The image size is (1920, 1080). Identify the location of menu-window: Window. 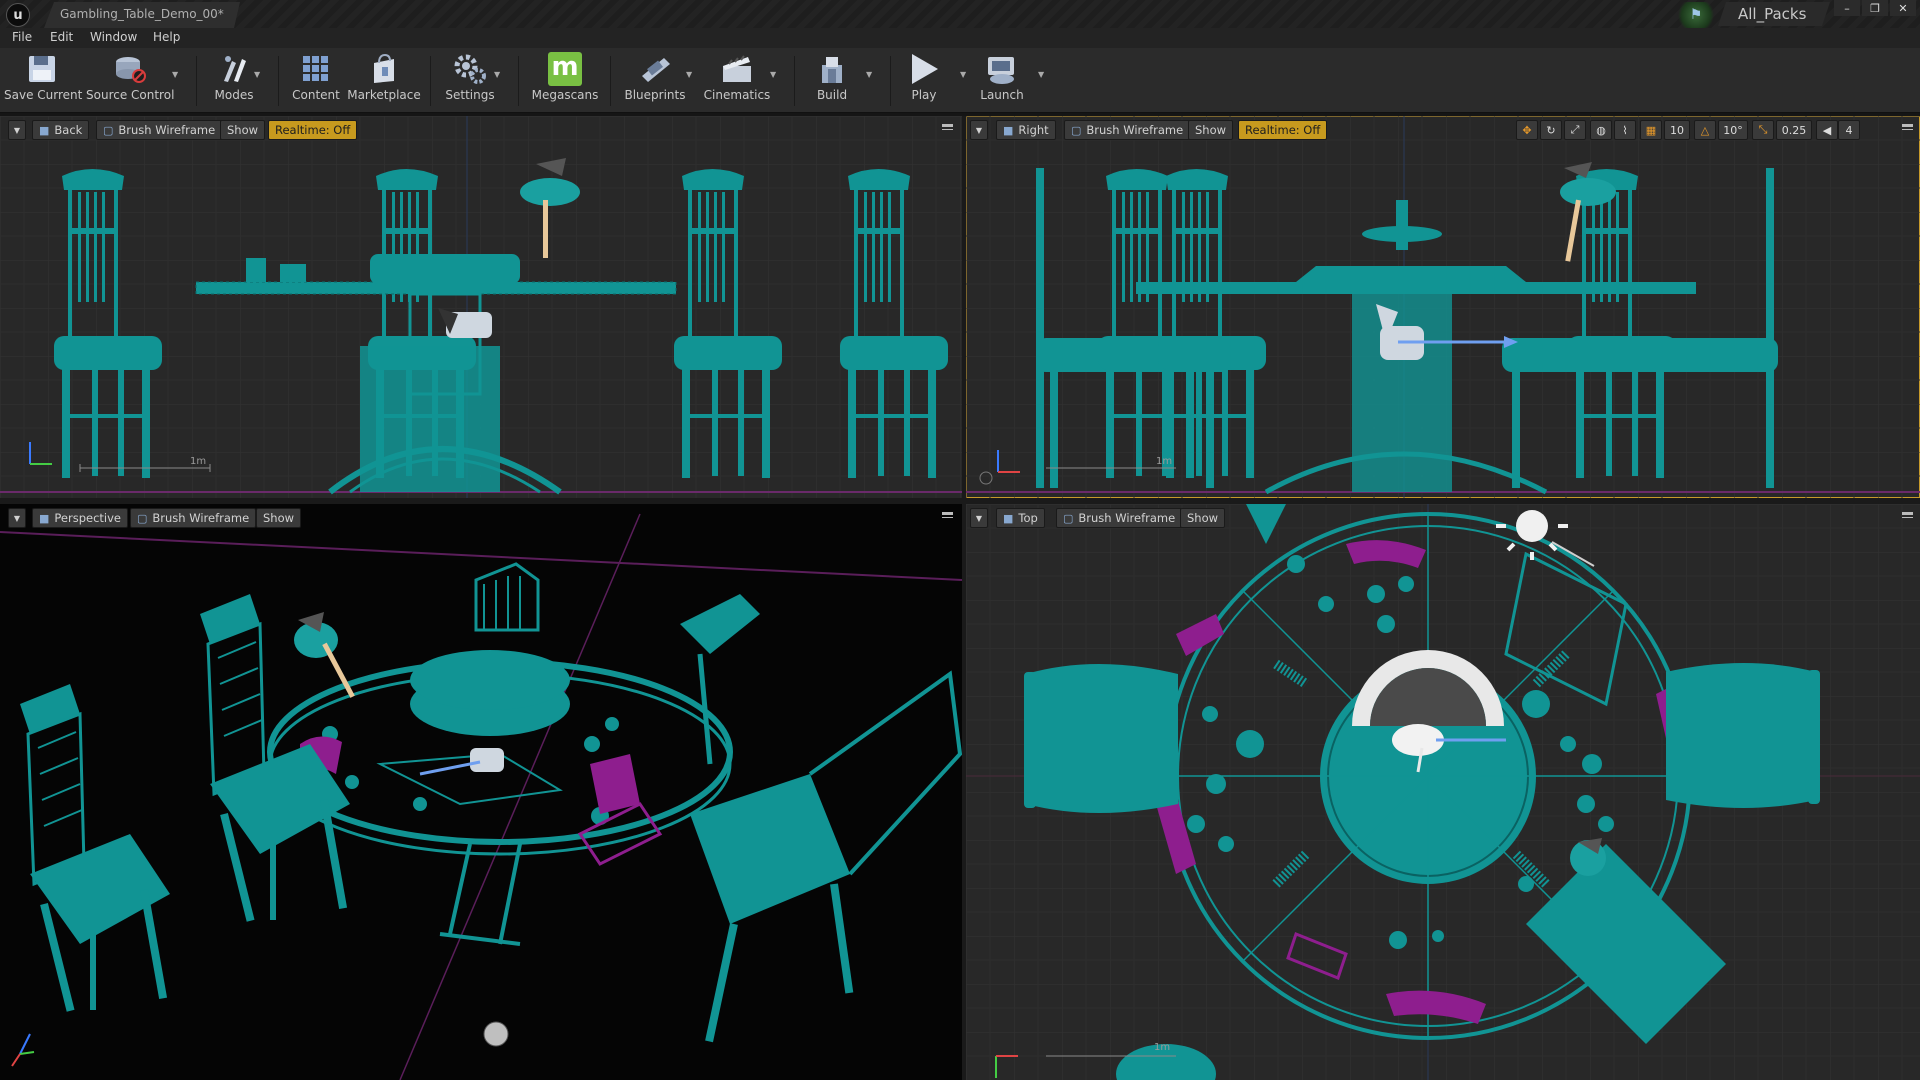
(113, 37).